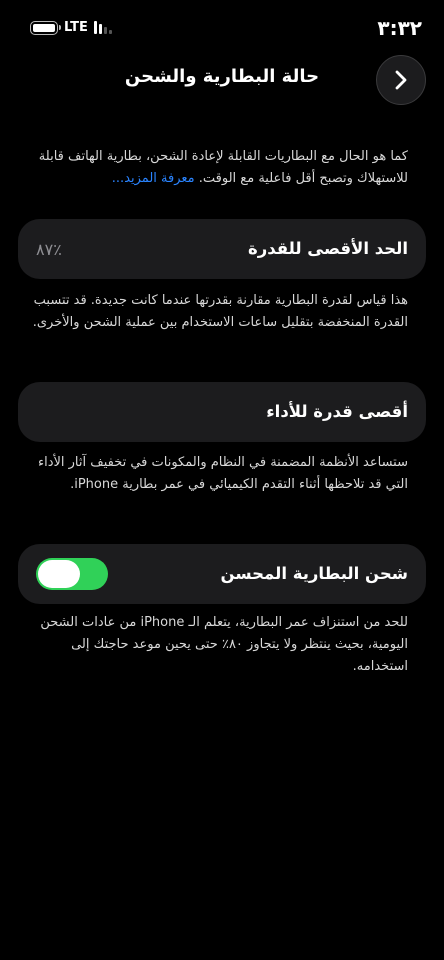  What do you see at coordinates (76, 27) in the screenshot?
I see `network-label: LTE` at bounding box center [76, 27].